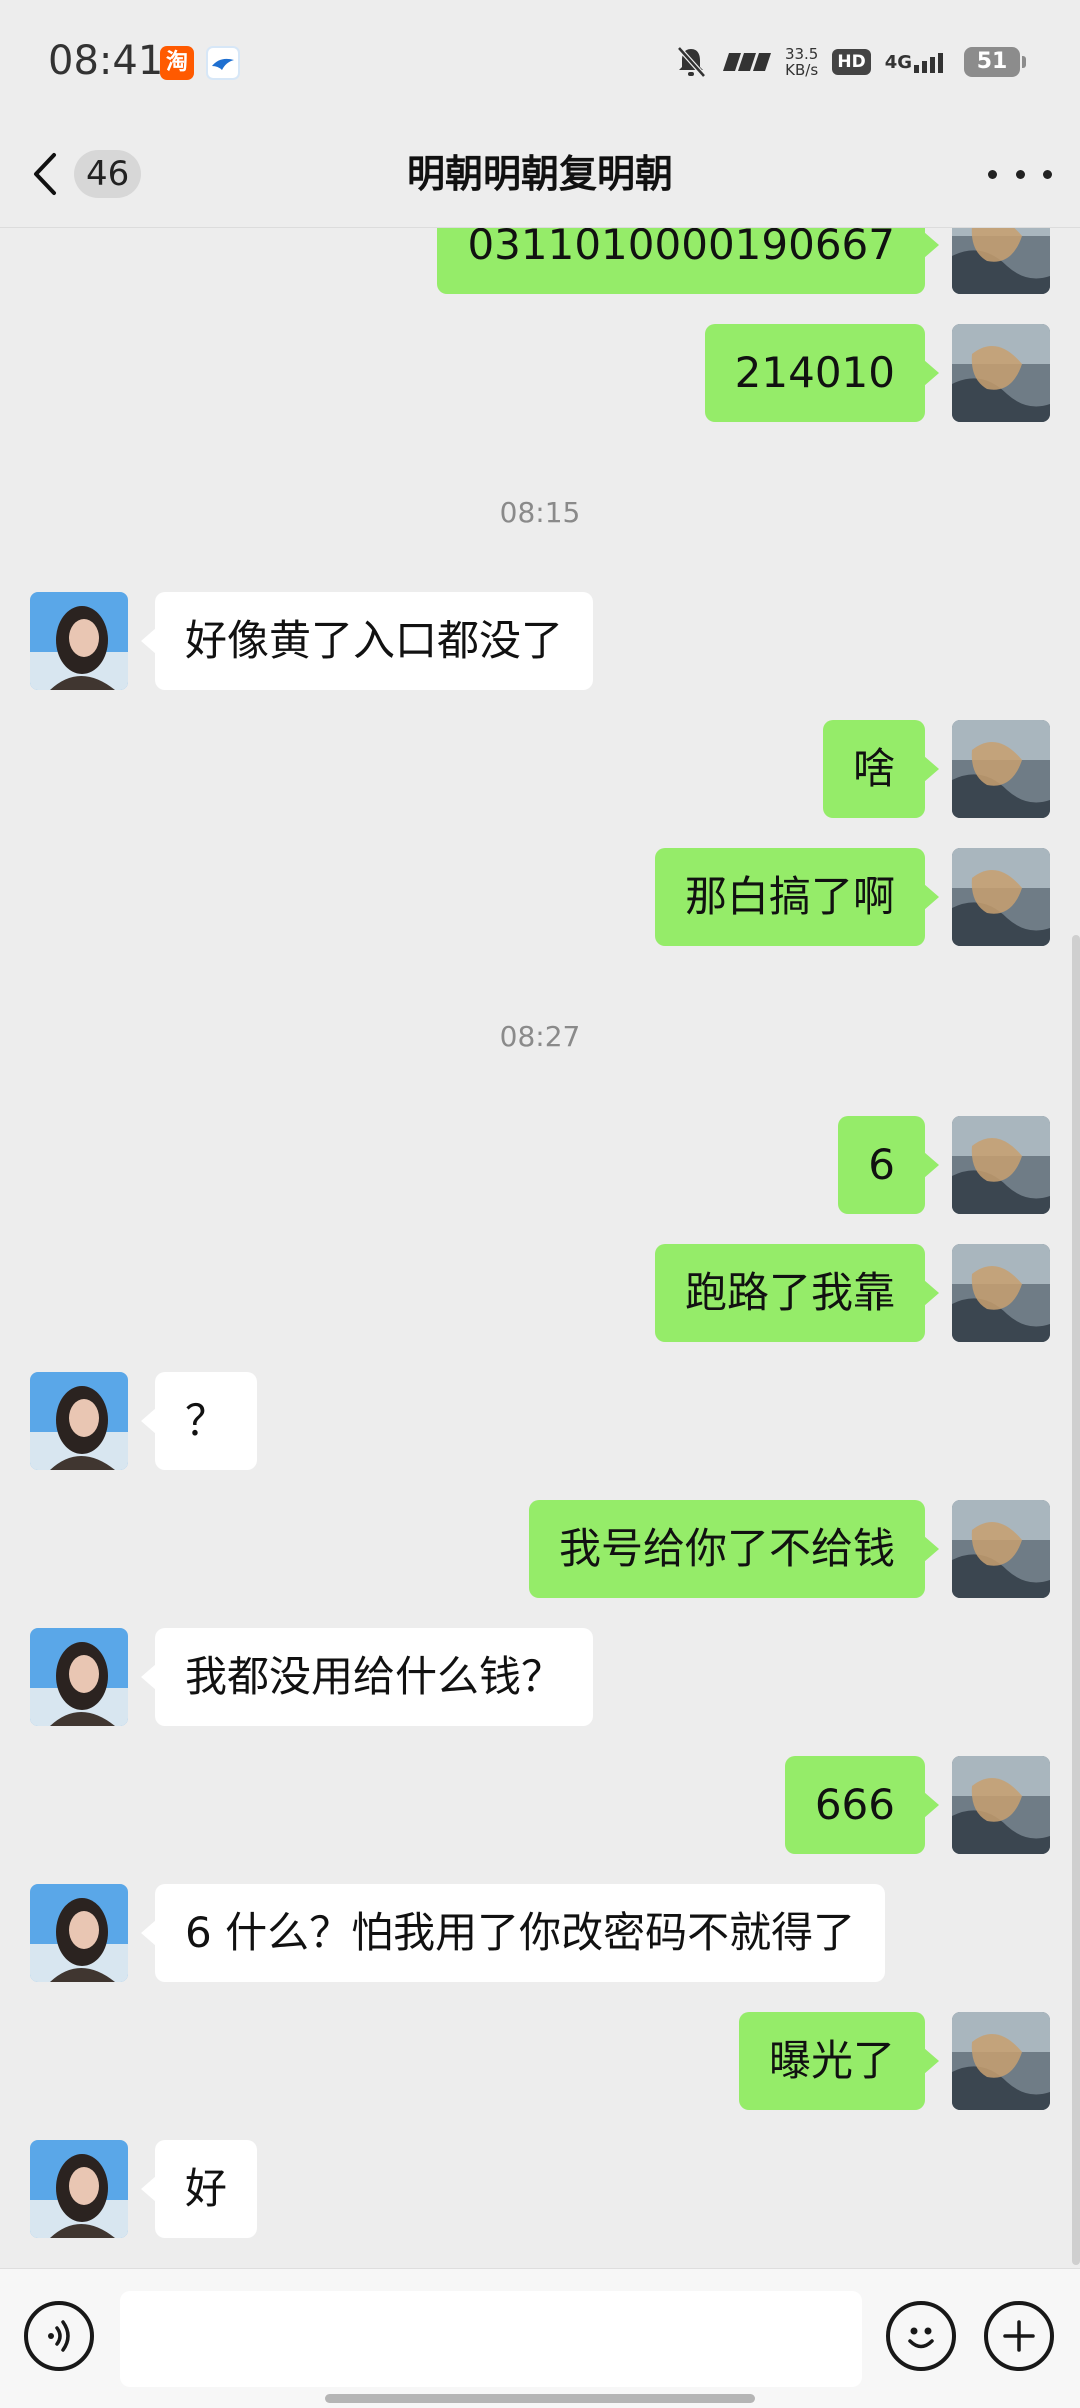 Image resolution: width=1080 pixels, height=2408 pixels. Describe the element at coordinates (928, 63) in the screenshot. I see `signal-bars-icon` at that location.